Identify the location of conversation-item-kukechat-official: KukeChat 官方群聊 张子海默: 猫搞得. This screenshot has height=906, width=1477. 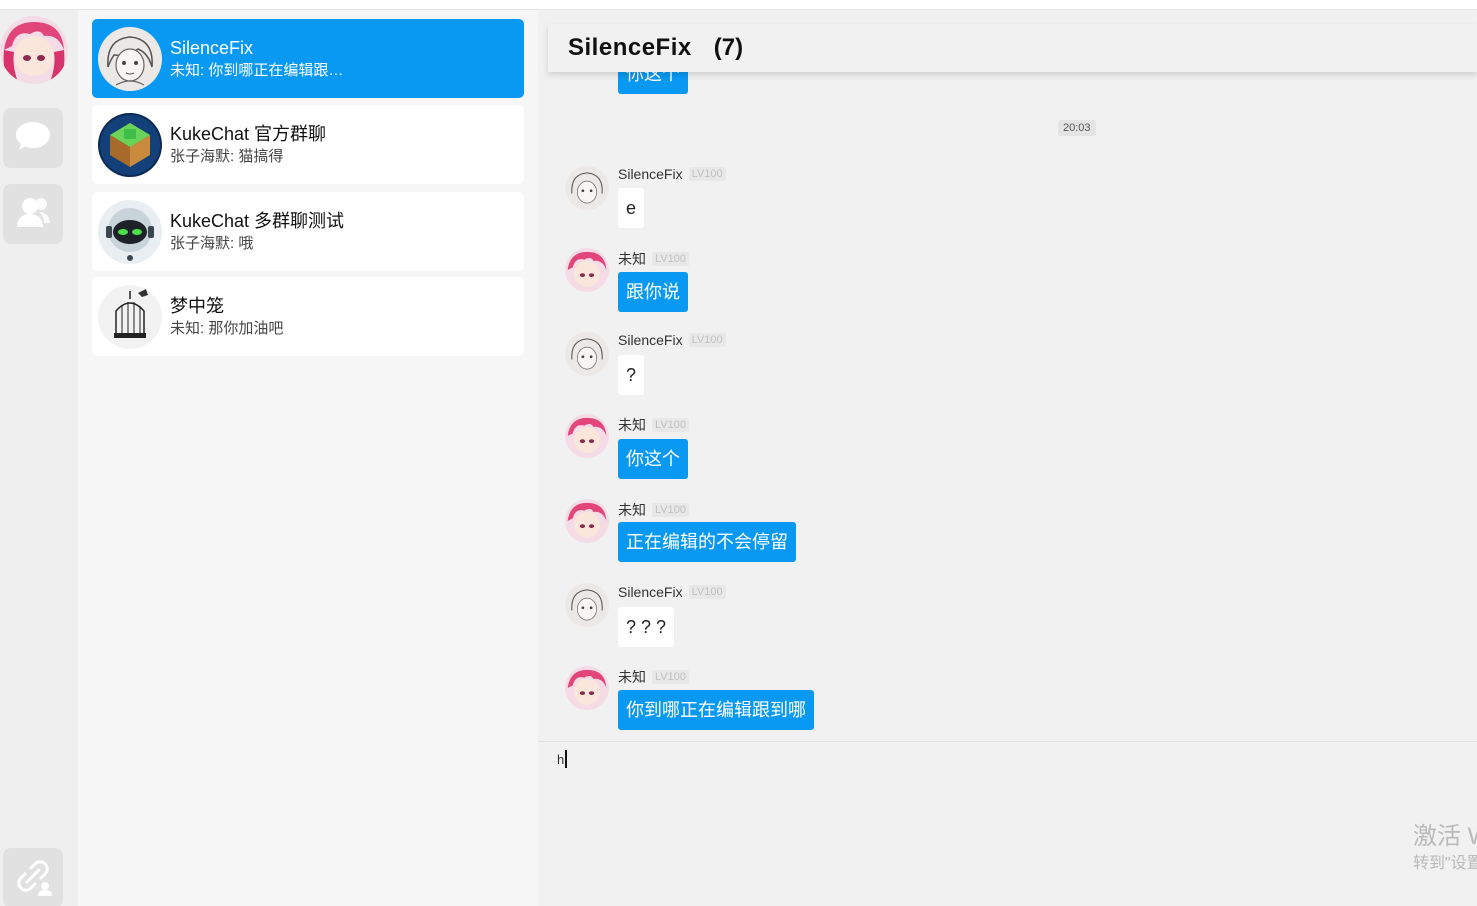
(308, 144).